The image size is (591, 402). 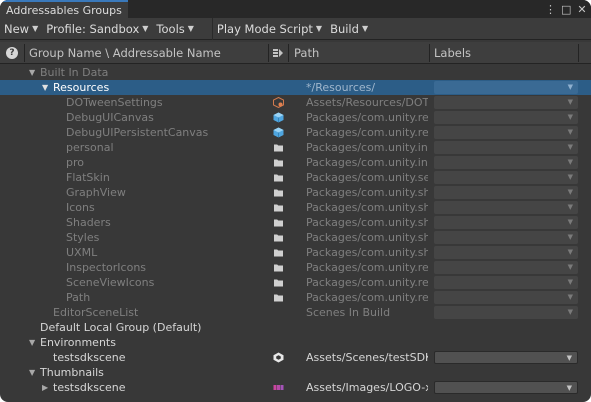 What do you see at coordinates (269, 29) in the screenshot?
I see `play-mode-script-dropdown: Play Mode Script ▼` at bounding box center [269, 29].